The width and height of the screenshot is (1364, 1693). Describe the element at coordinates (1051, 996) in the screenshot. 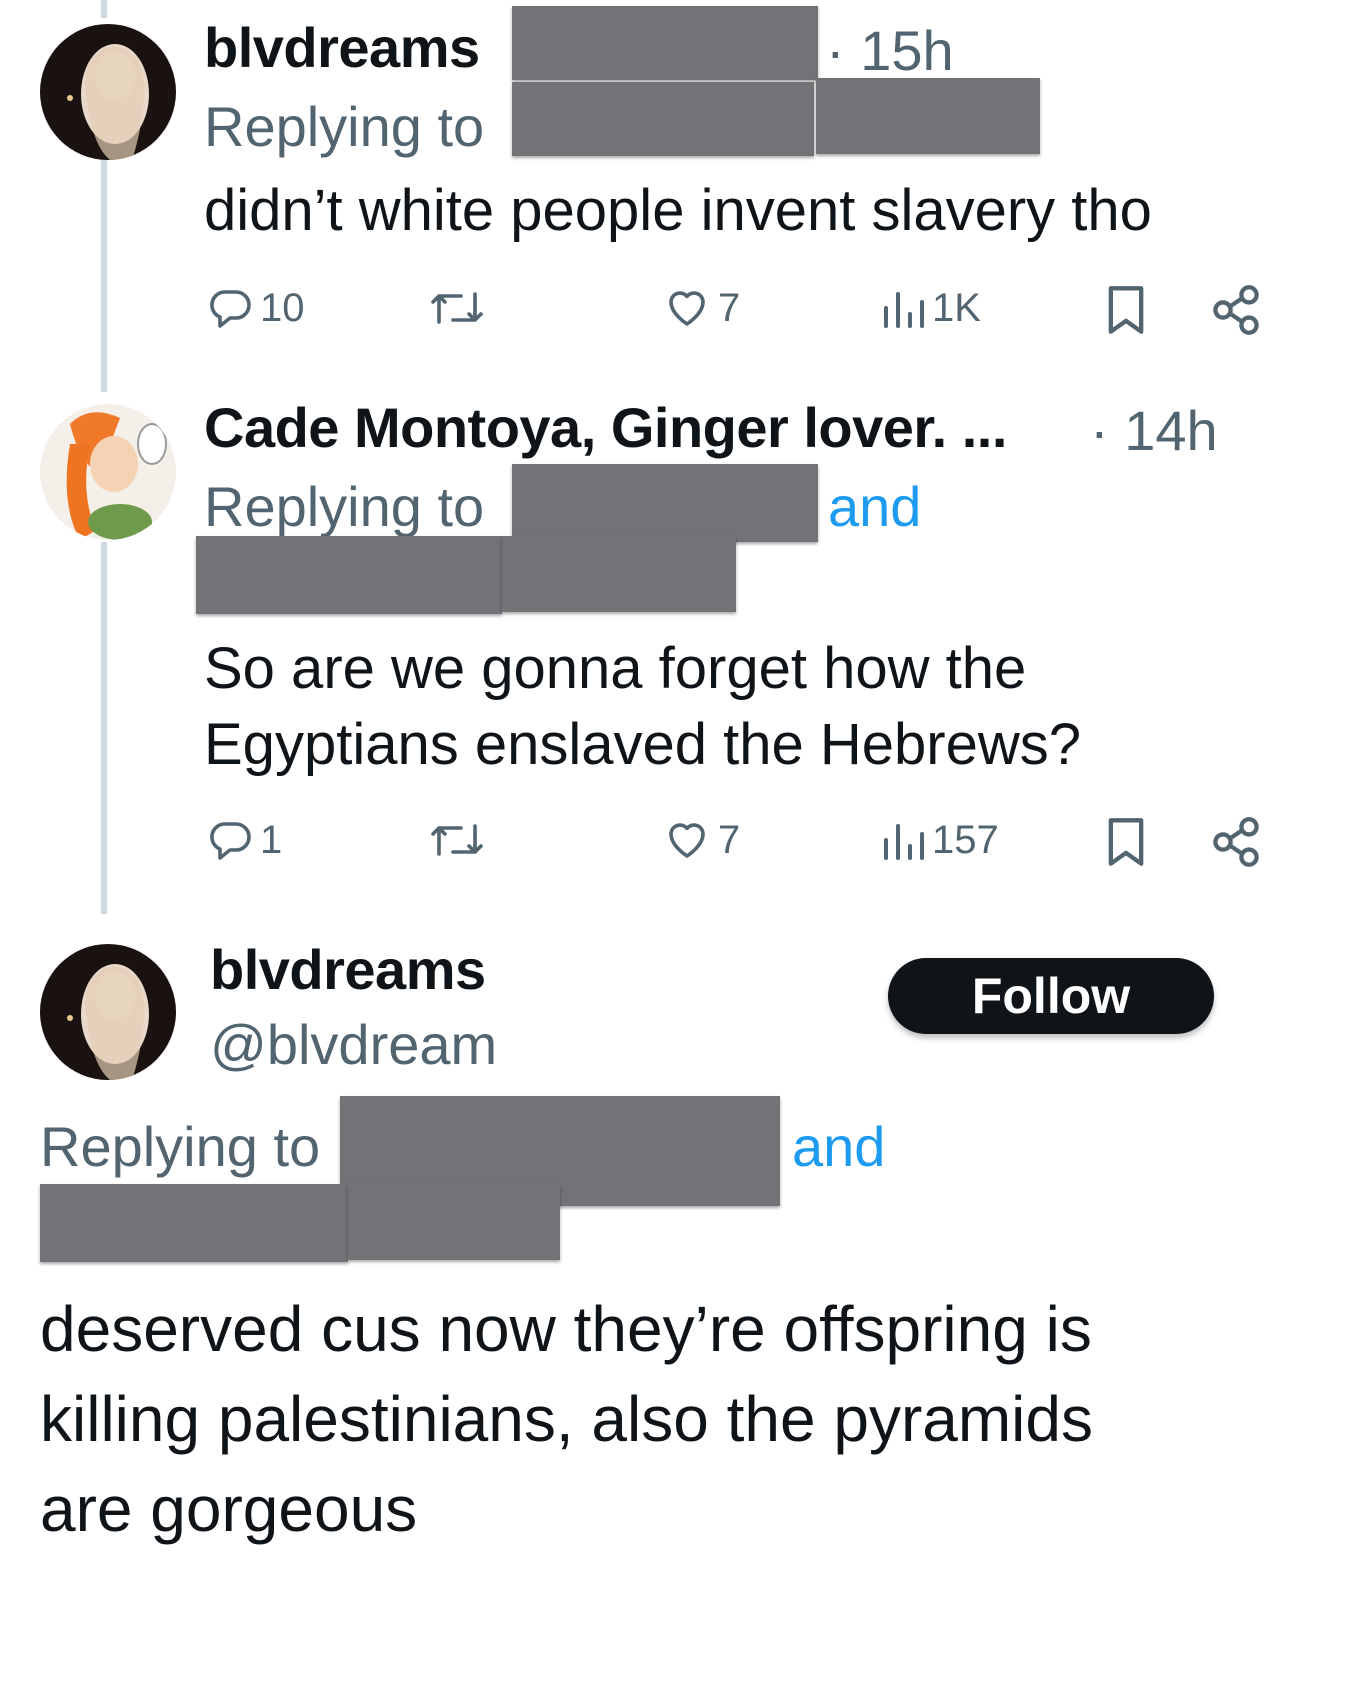

I see `follow-button: Follow` at that location.